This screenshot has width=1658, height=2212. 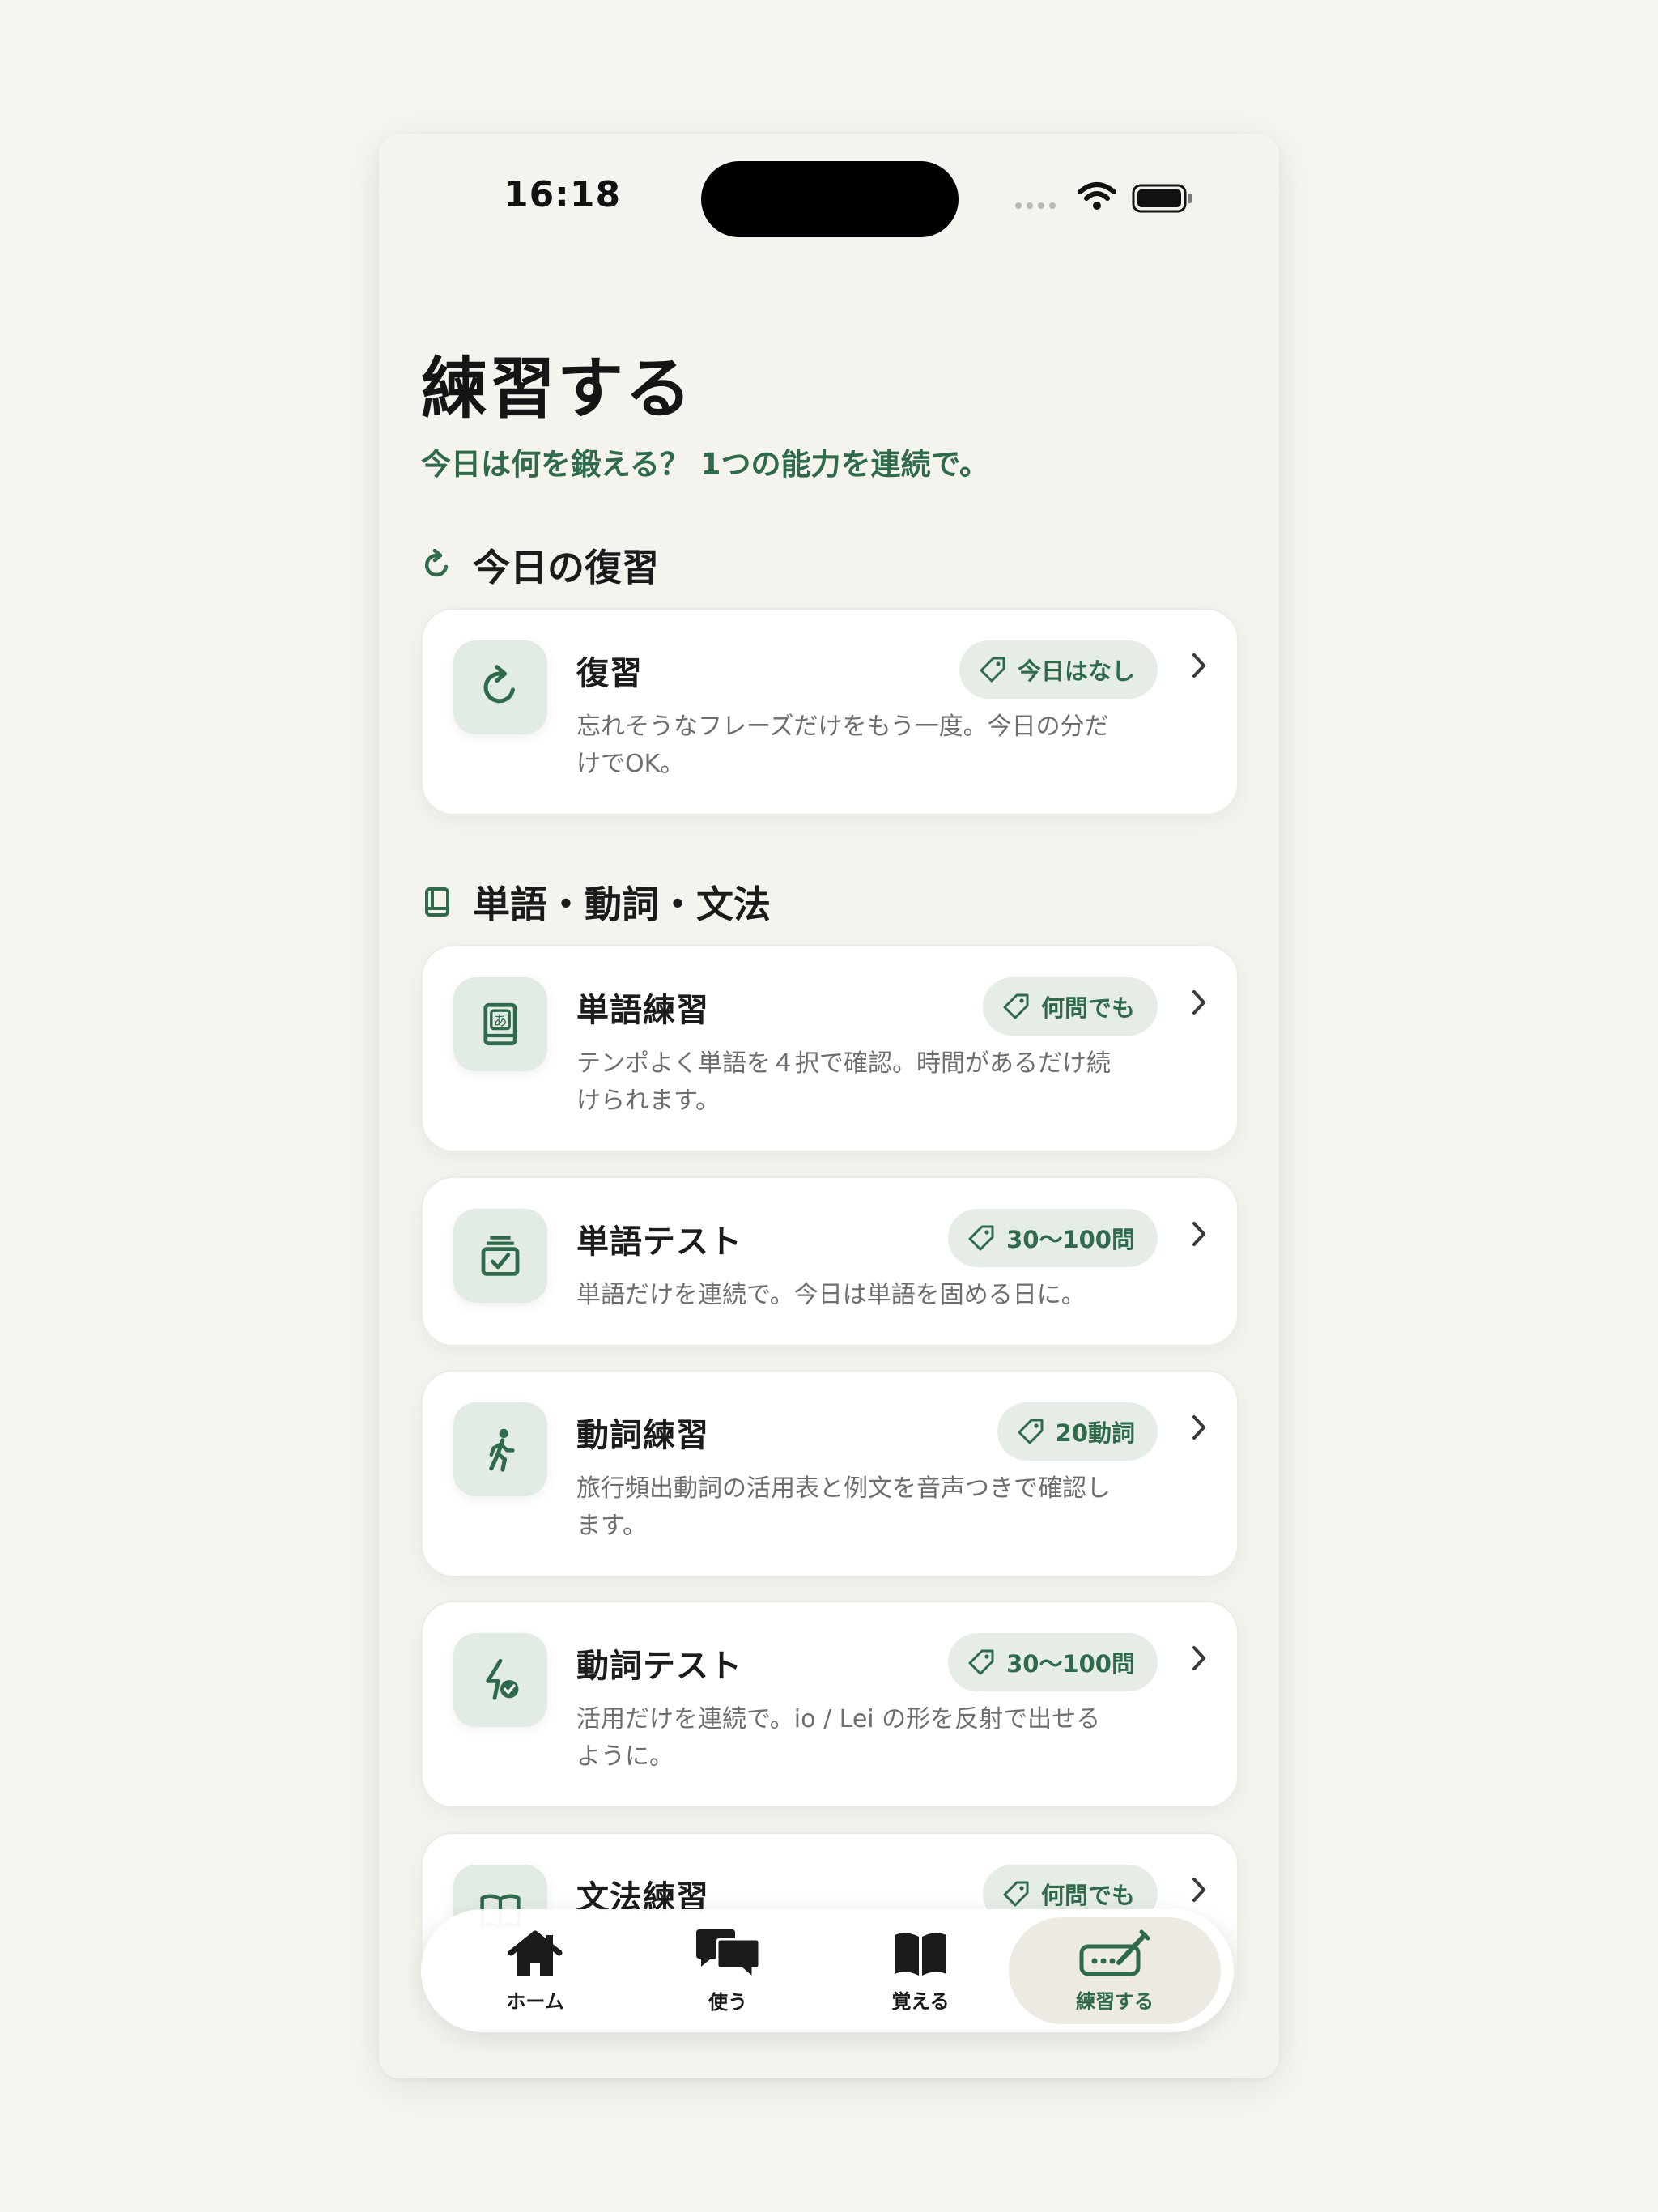 I want to click on tab-label: 覚える, so click(x=920, y=2001).